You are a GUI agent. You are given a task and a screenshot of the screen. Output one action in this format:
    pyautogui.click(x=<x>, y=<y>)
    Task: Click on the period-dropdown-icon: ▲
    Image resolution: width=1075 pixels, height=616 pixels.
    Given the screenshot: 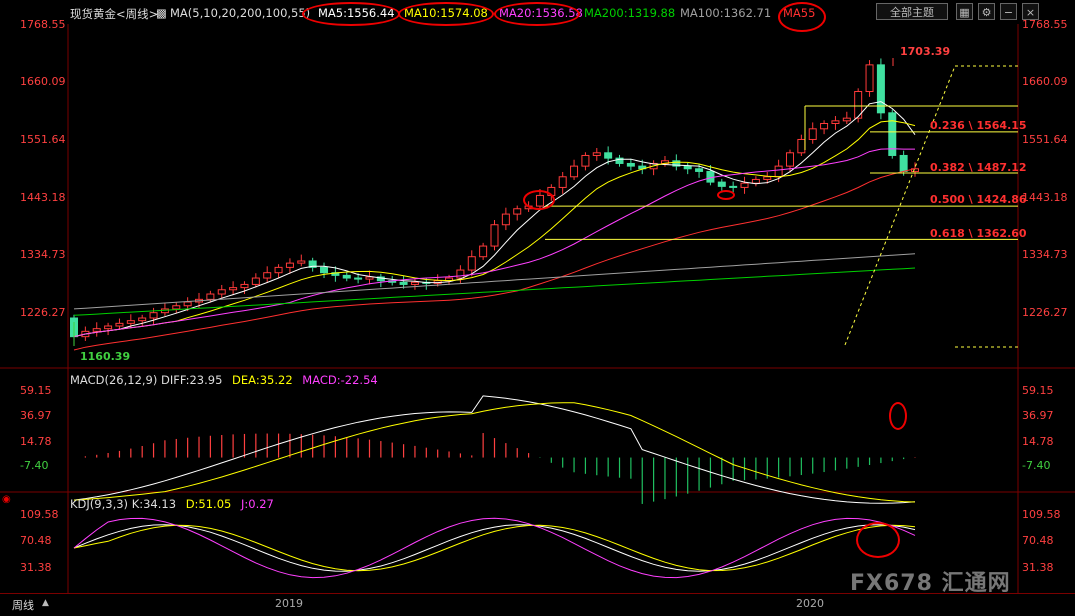 What is the action you would take?
    pyautogui.click(x=45, y=603)
    